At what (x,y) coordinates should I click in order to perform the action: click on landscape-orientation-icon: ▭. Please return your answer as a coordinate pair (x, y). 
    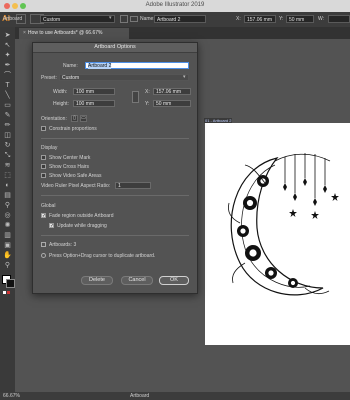
    Looking at the image, I should click on (83, 118).